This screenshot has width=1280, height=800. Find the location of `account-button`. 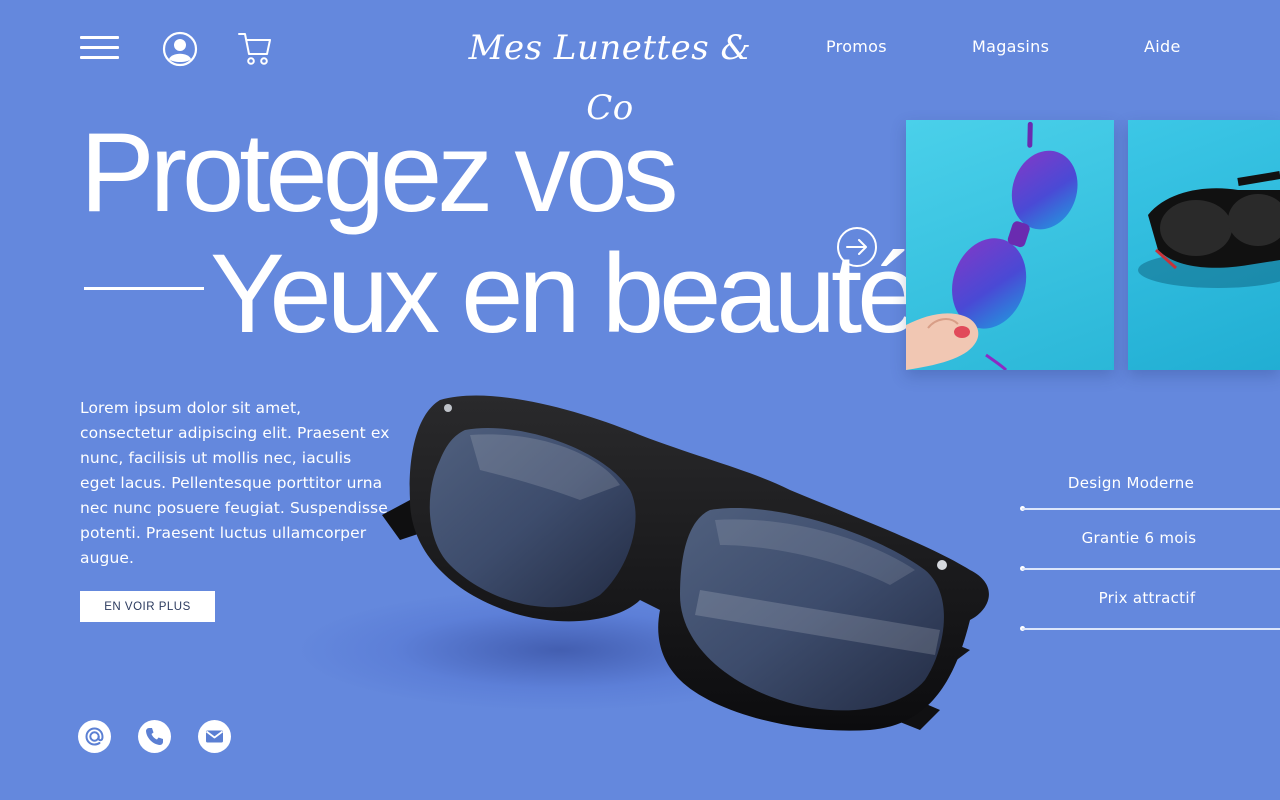

account-button is located at coordinates (180, 49).